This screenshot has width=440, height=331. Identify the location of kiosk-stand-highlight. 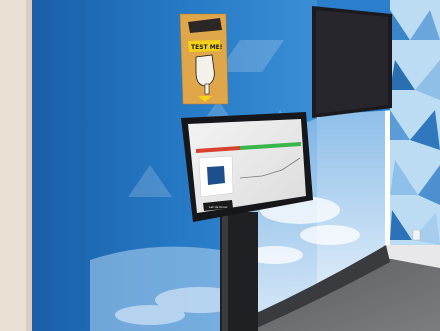
(225, 271).